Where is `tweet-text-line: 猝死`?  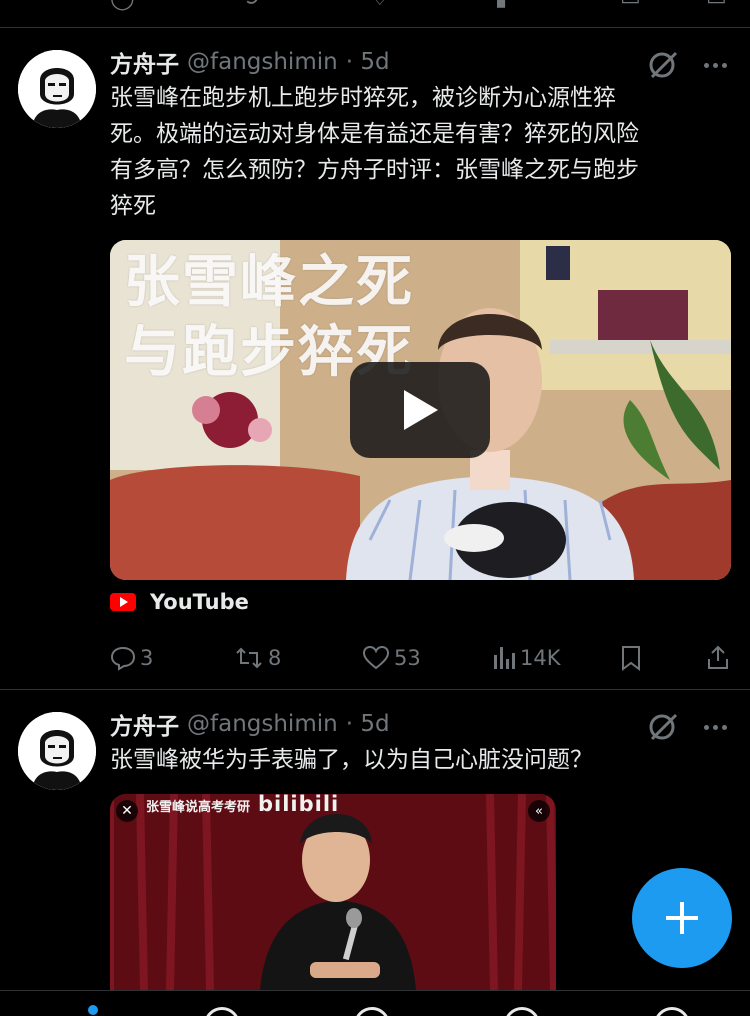
tweet-text-line: 猝死 is located at coordinates (133, 206).